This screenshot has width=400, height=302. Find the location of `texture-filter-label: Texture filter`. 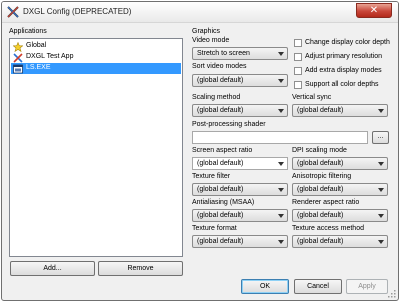

texture-filter-label: Texture filter is located at coordinates (211, 176).